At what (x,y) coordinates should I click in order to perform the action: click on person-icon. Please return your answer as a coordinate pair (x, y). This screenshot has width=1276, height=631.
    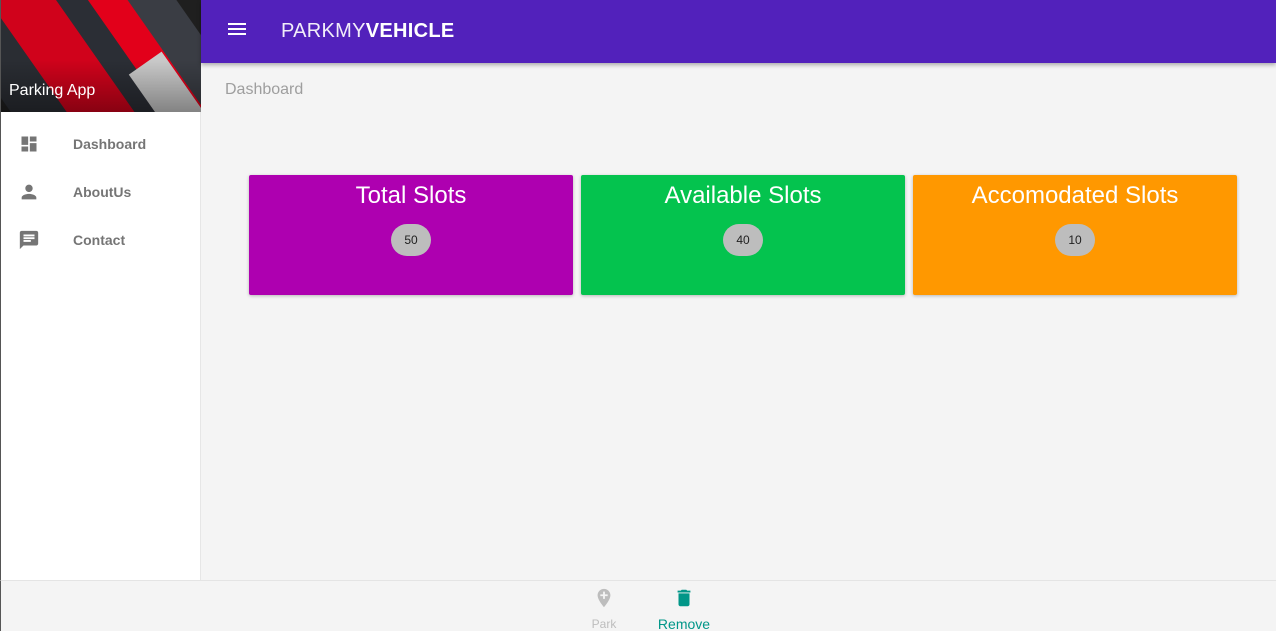
    Looking at the image, I should click on (29, 192).